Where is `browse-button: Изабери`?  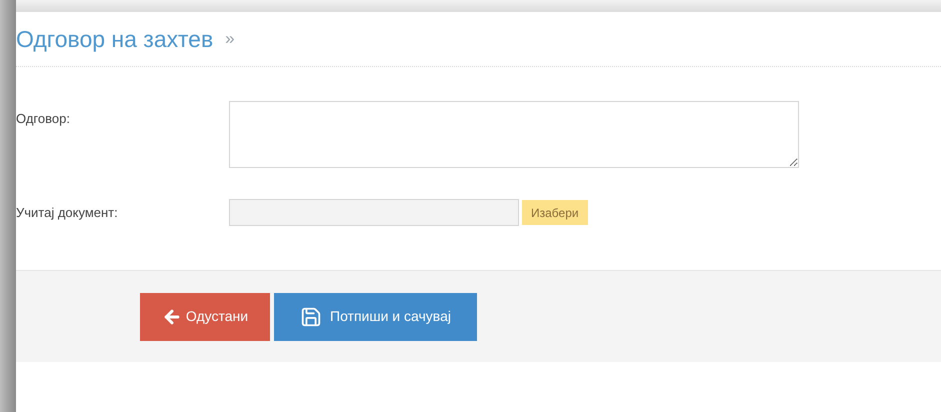
browse-button: Изабери is located at coordinates (555, 212).